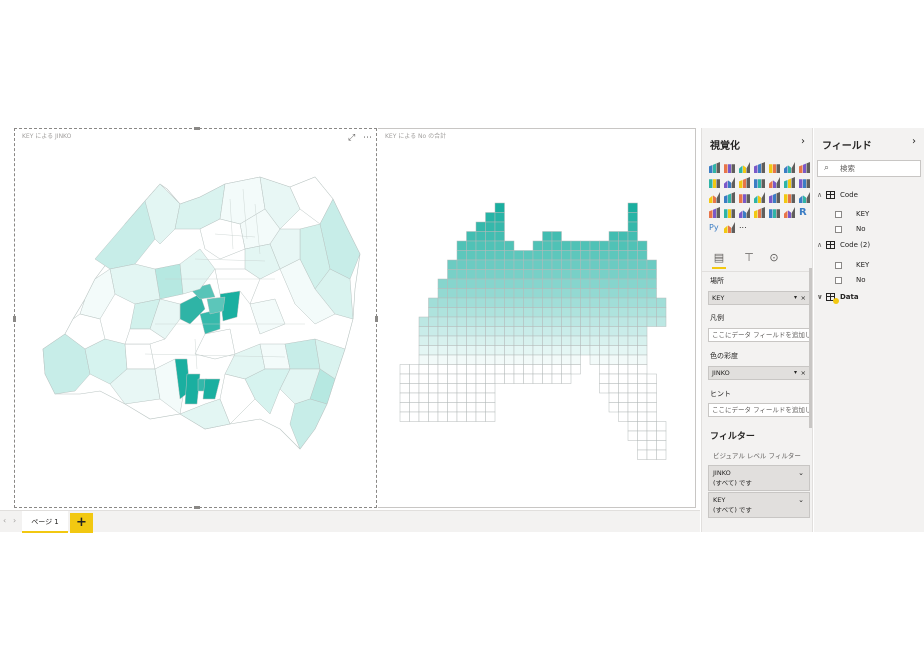 Image resolution: width=924 pixels, height=660 pixels. What do you see at coordinates (914, 141) in the screenshot?
I see `chevron-right-icon: ›` at bounding box center [914, 141].